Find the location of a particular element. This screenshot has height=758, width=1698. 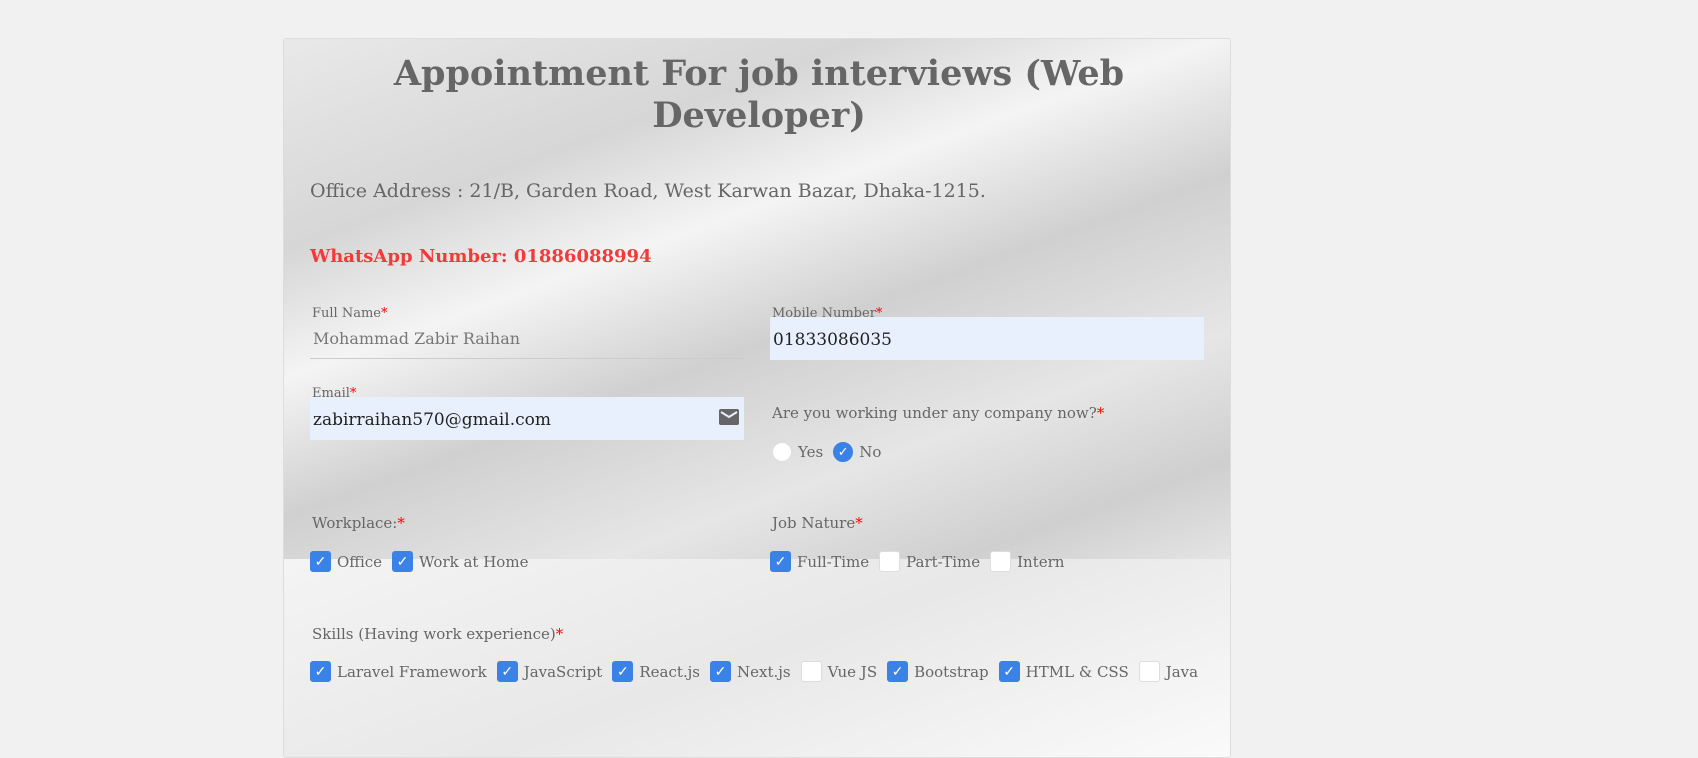

workplace-label: Workplace:* is located at coordinates (358, 523).